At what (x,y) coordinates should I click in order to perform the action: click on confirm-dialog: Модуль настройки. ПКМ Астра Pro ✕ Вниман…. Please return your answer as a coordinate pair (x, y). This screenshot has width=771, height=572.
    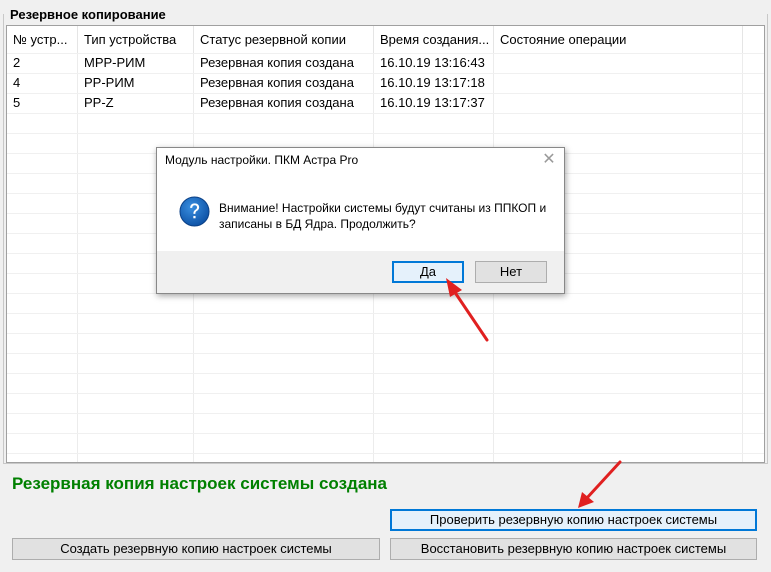
    Looking at the image, I should click on (360, 220).